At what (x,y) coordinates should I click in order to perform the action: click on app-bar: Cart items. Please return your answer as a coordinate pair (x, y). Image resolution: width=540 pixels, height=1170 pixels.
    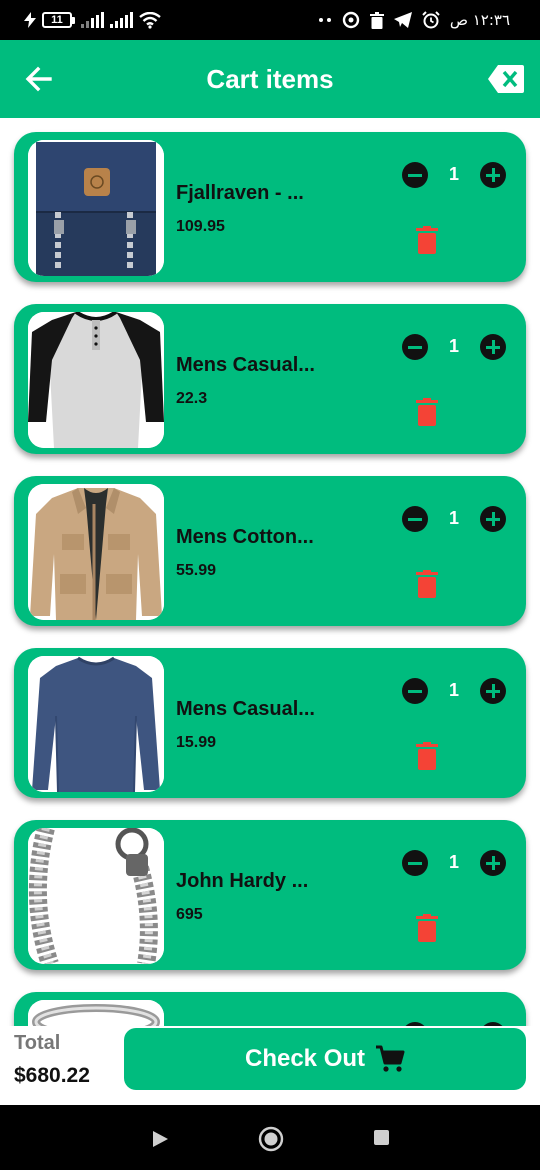
    Looking at the image, I should click on (270, 79).